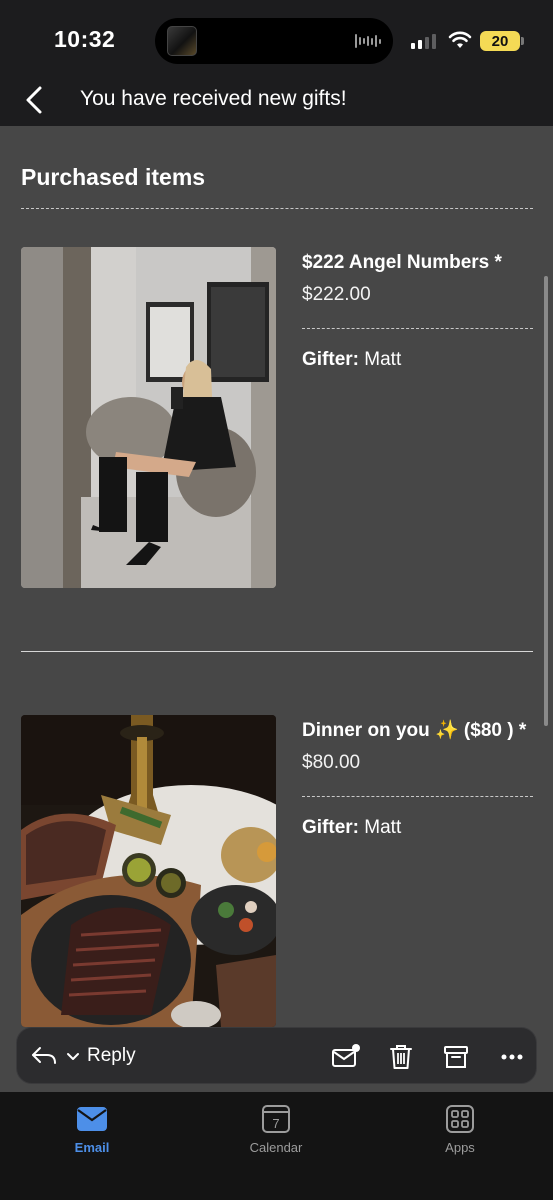  I want to click on battery-indicator: 20, so click(500, 41).